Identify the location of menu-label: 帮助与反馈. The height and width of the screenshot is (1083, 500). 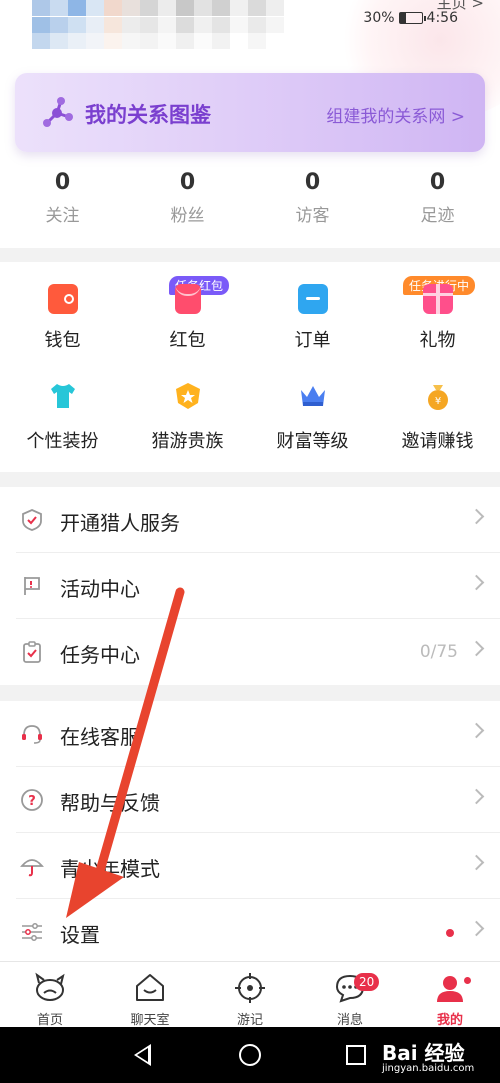
(110, 803).